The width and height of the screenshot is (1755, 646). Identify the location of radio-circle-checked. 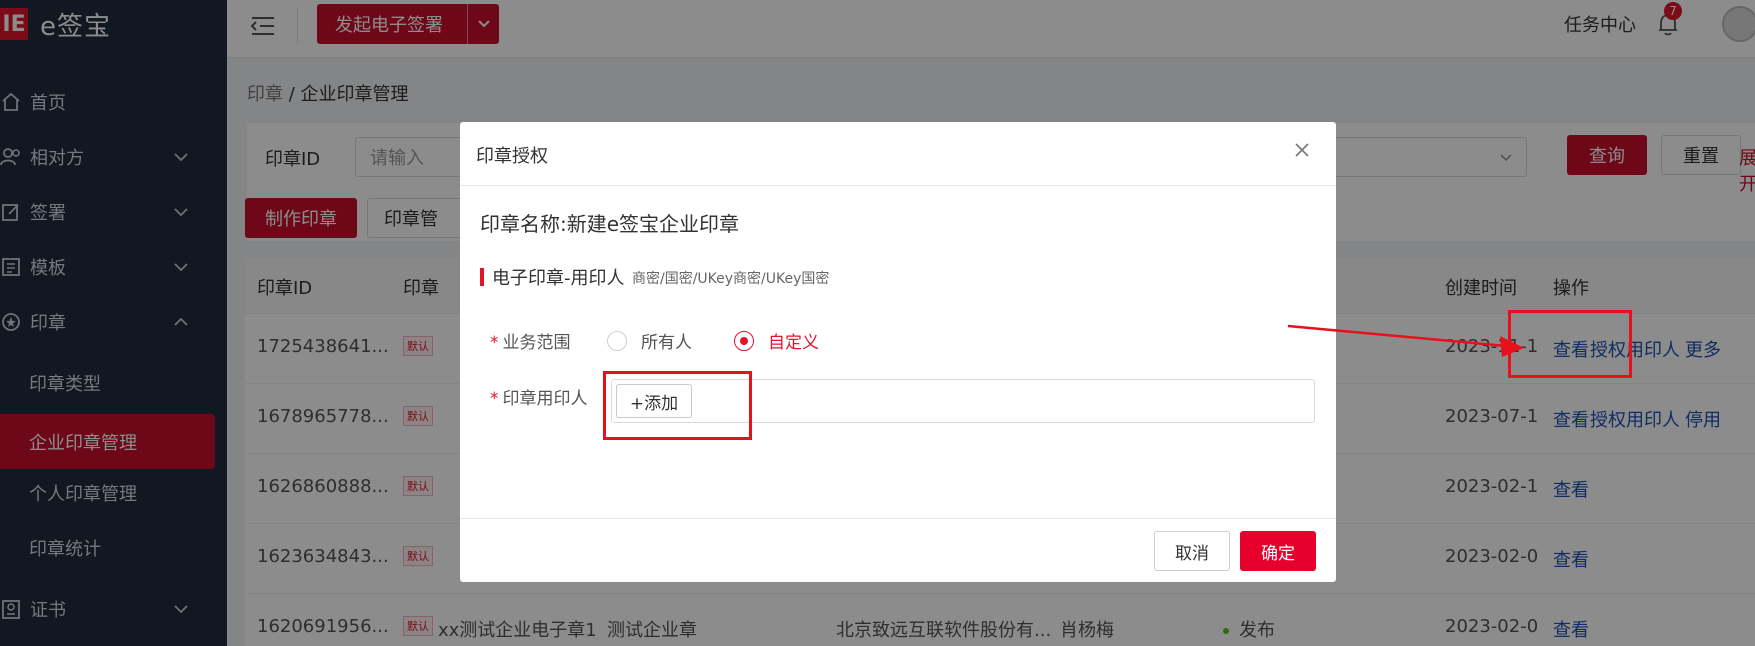
(744, 340).